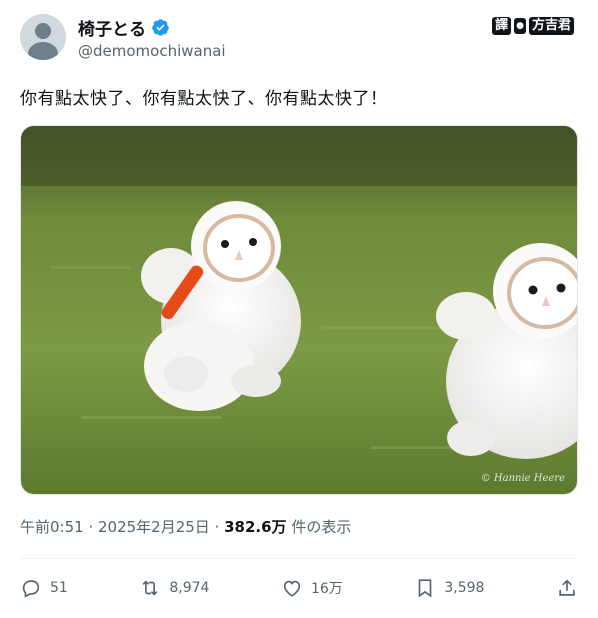  I want to click on retweet-button: 8,974, so click(174, 588).